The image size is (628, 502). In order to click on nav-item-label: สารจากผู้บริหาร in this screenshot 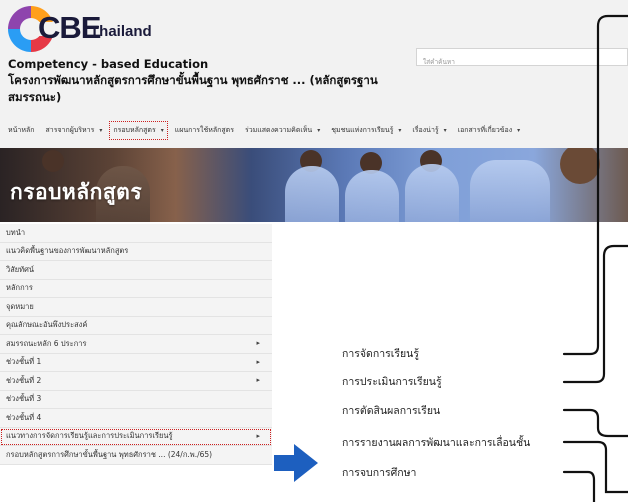, I will do `click(70, 129)`.